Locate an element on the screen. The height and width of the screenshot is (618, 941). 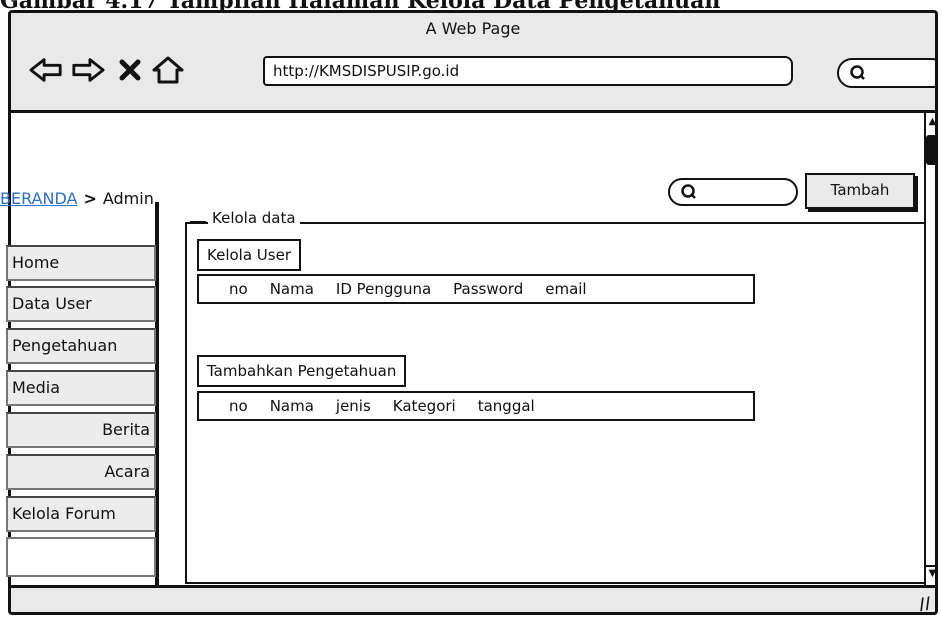
sidebar-item-home: Home is located at coordinates (81, 263).